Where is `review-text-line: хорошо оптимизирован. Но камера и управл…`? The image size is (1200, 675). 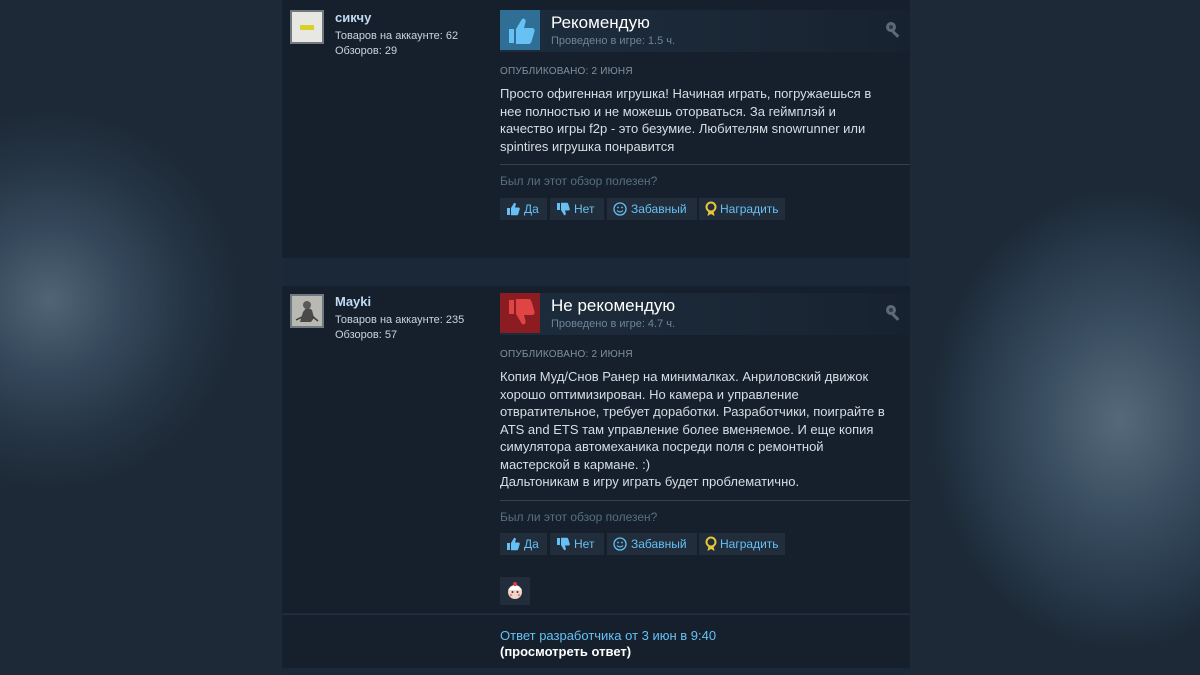 review-text-line: хорошо оптимизирован. Но камера и управл… is located at coordinates (649, 394).